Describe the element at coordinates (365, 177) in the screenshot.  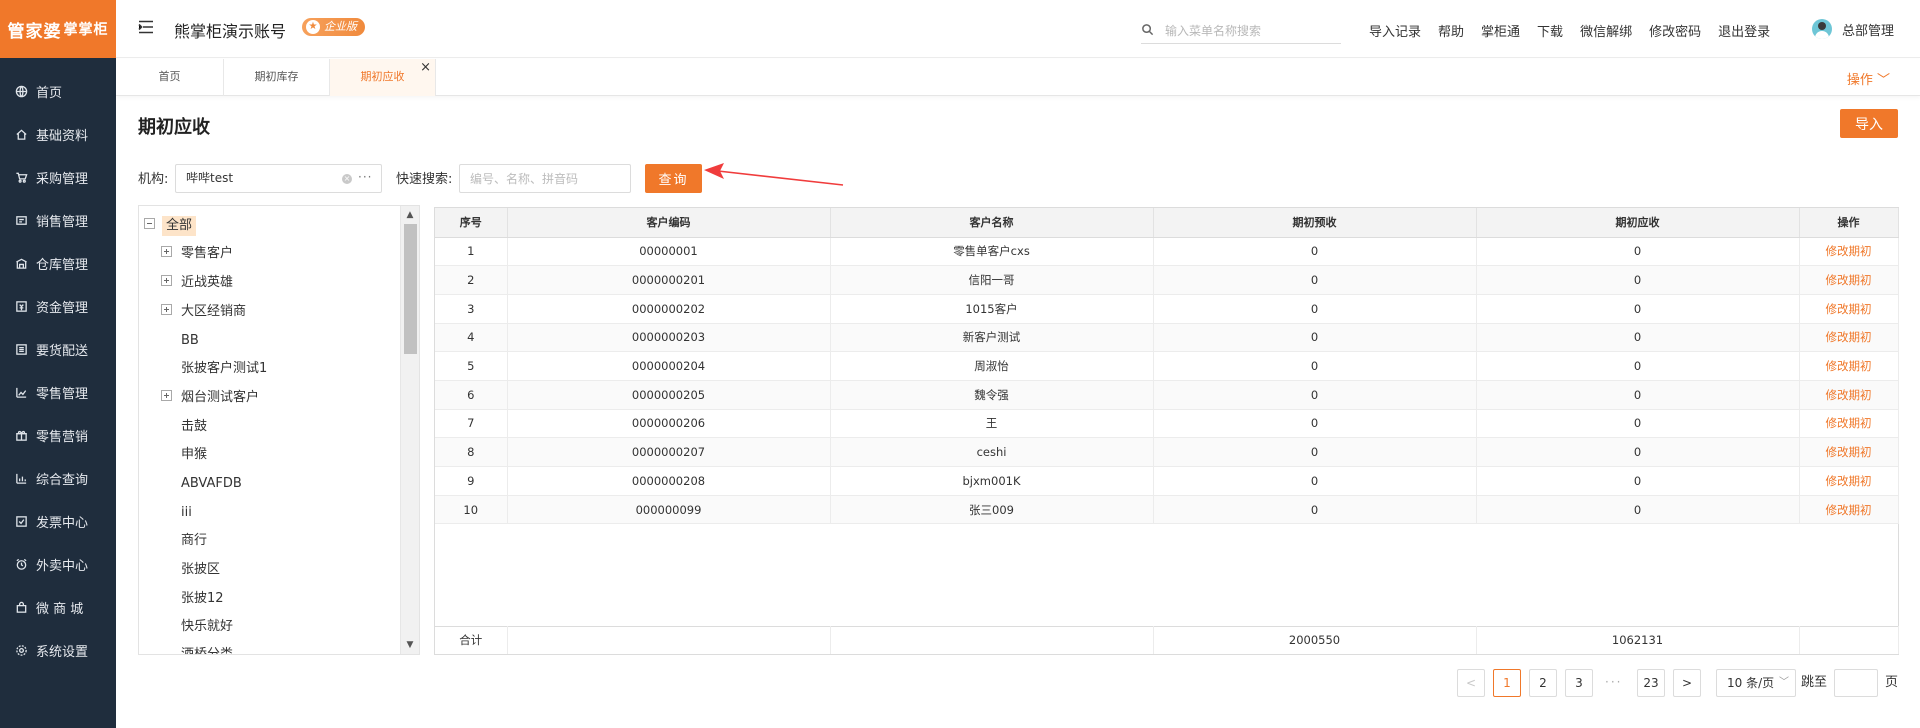
I see `more-icon: ···` at that location.